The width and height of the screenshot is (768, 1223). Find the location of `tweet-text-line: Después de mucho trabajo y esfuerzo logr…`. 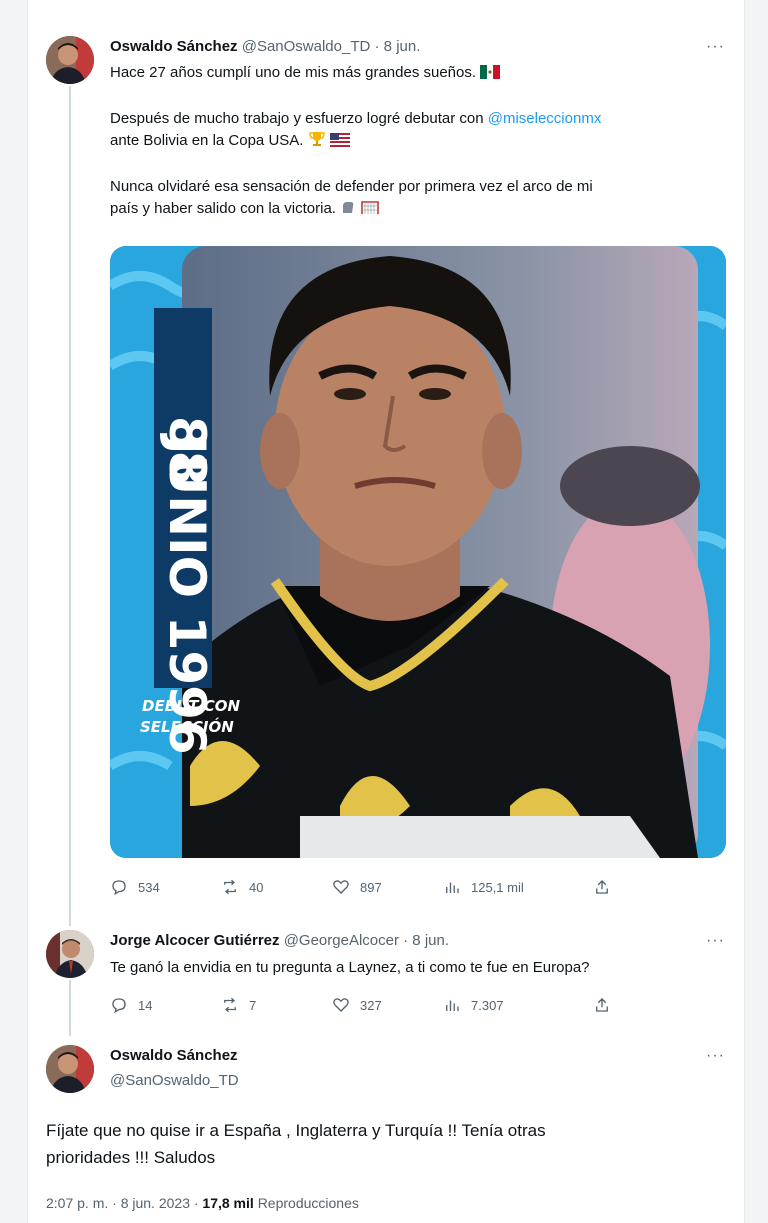

tweet-text-line: Después de mucho trabajo y esfuerzo logr… is located at coordinates (299, 118).